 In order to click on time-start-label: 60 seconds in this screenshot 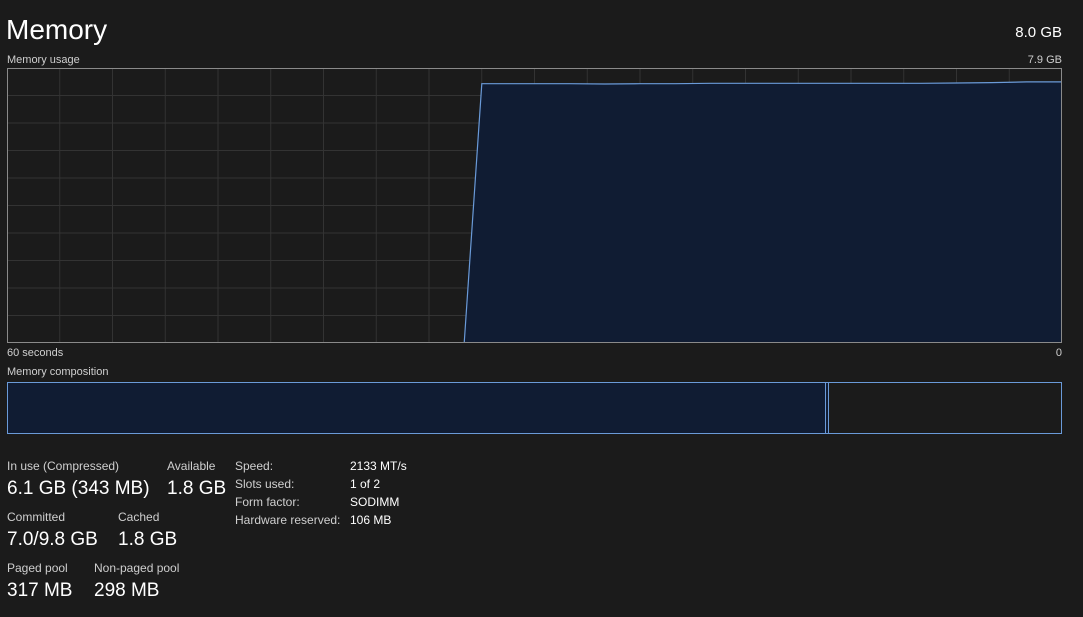, I will do `click(35, 353)`.